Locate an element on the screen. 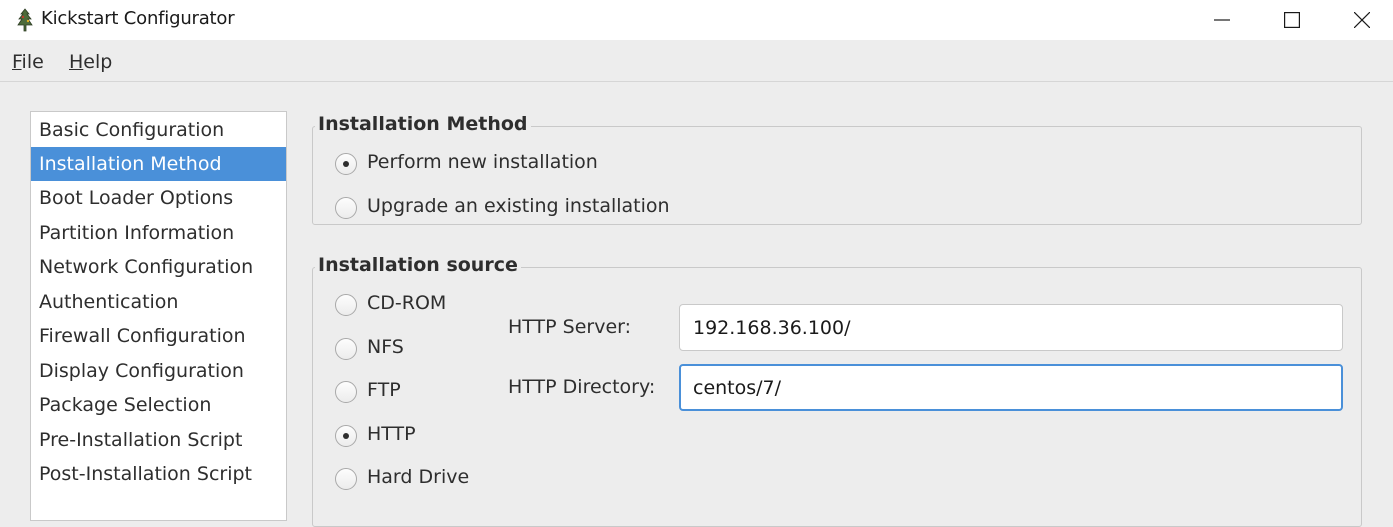 The height and width of the screenshot is (527, 1393). maximize-icon is located at coordinates (1292, 20).